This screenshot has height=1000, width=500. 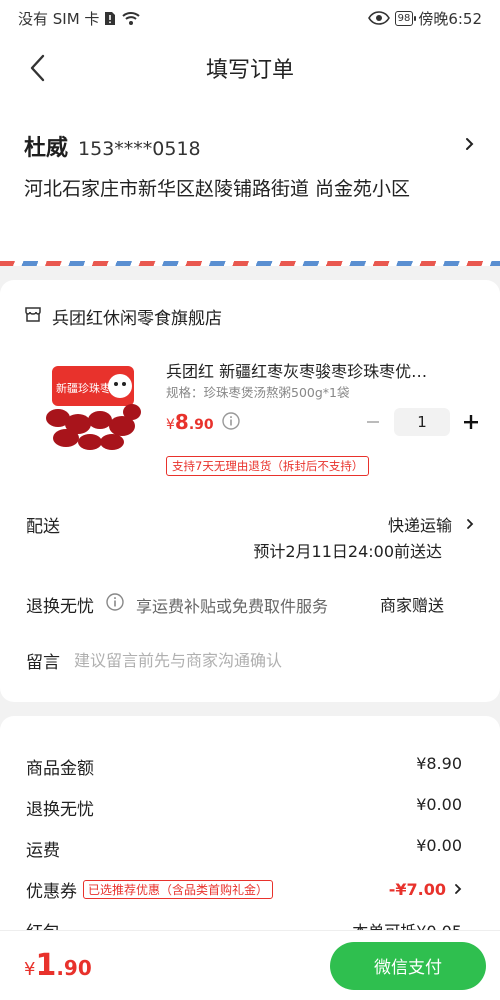 I want to click on remark-row: 留言, so click(x=251, y=660).